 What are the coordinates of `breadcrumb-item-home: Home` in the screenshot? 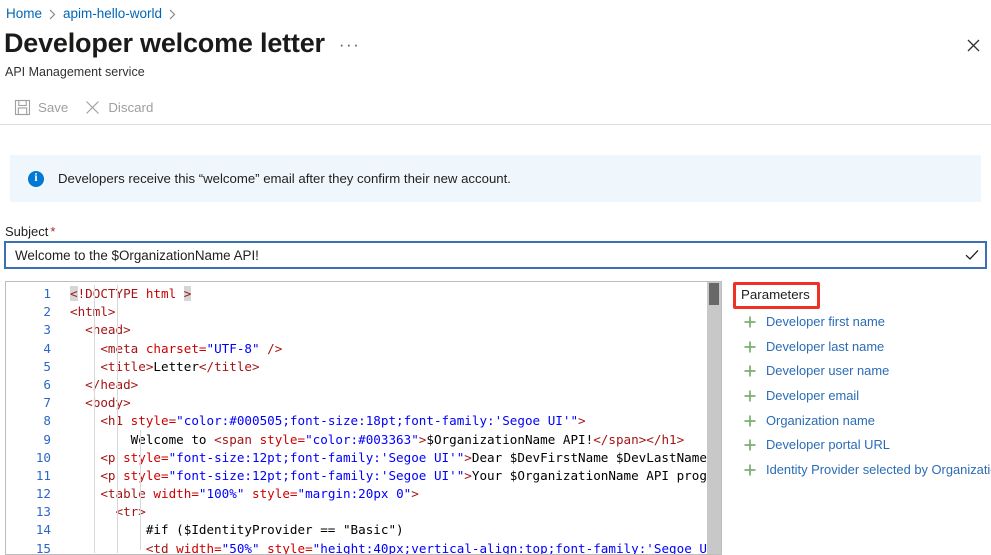 It's located at (24, 14).